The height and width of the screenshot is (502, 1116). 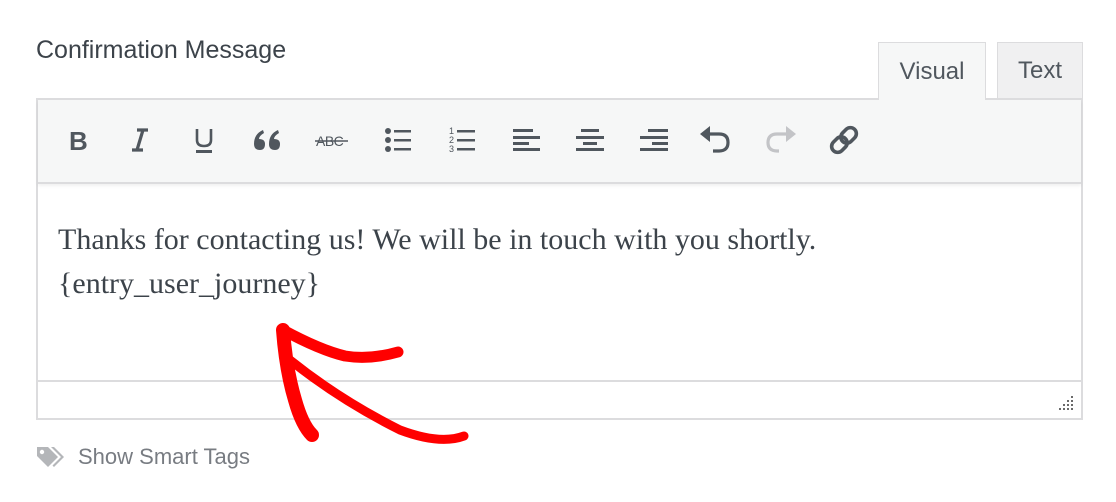 What do you see at coordinates (164, 456) in the screenshot?
I see `show-smart-tags-label: Show Smart Tags` at bounding box center [164, 456].